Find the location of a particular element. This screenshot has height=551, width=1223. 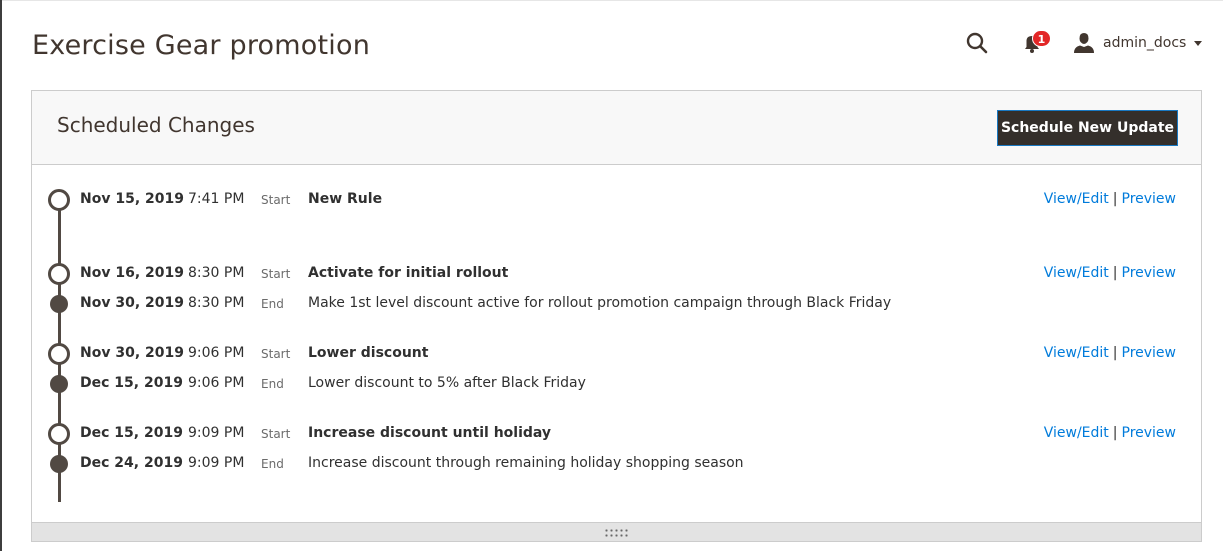

start-time: 9:06 PM is located at coordinates (216, 353).